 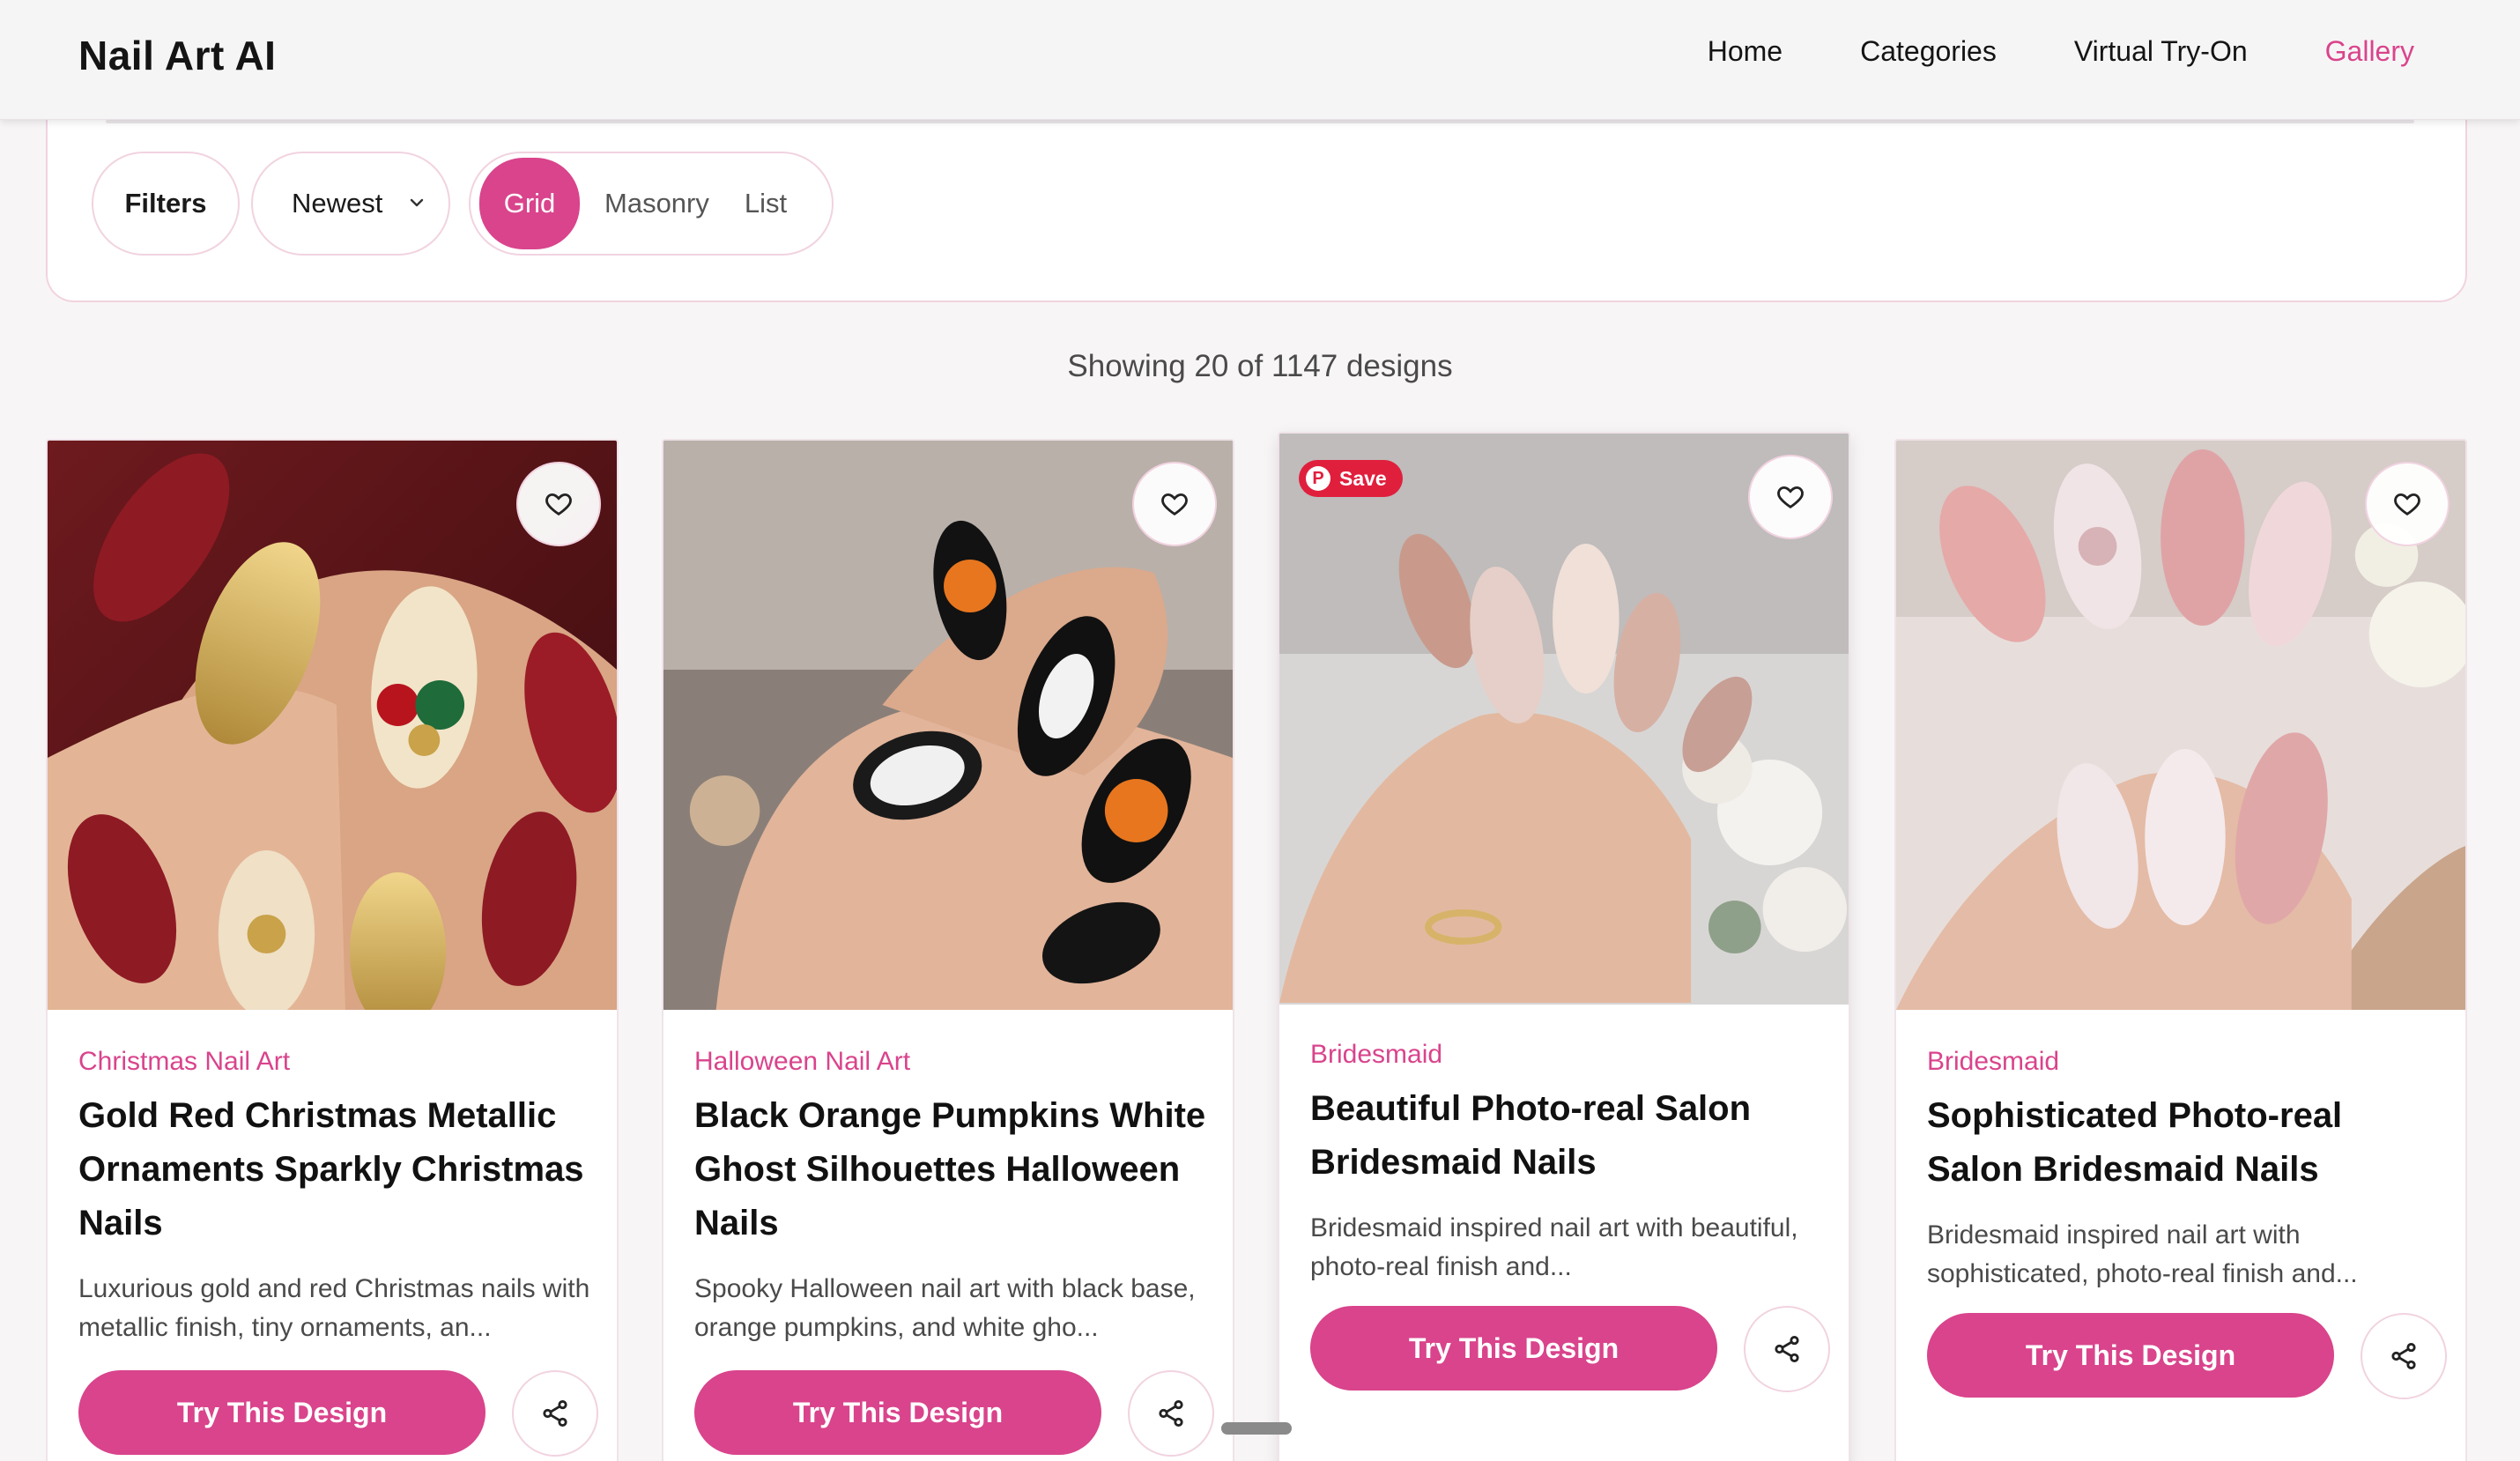 What do you see at coordinates (1363, 478) in the screenshot?
I see `save-label: Save` at bounding box center [1363, 478].